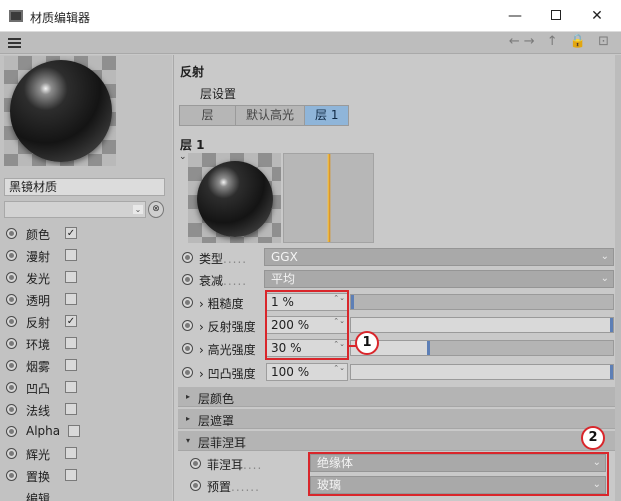 The width and height of the screenshot is (621, 501). I want to click on falloff-value: 平均, so click(283, 279).